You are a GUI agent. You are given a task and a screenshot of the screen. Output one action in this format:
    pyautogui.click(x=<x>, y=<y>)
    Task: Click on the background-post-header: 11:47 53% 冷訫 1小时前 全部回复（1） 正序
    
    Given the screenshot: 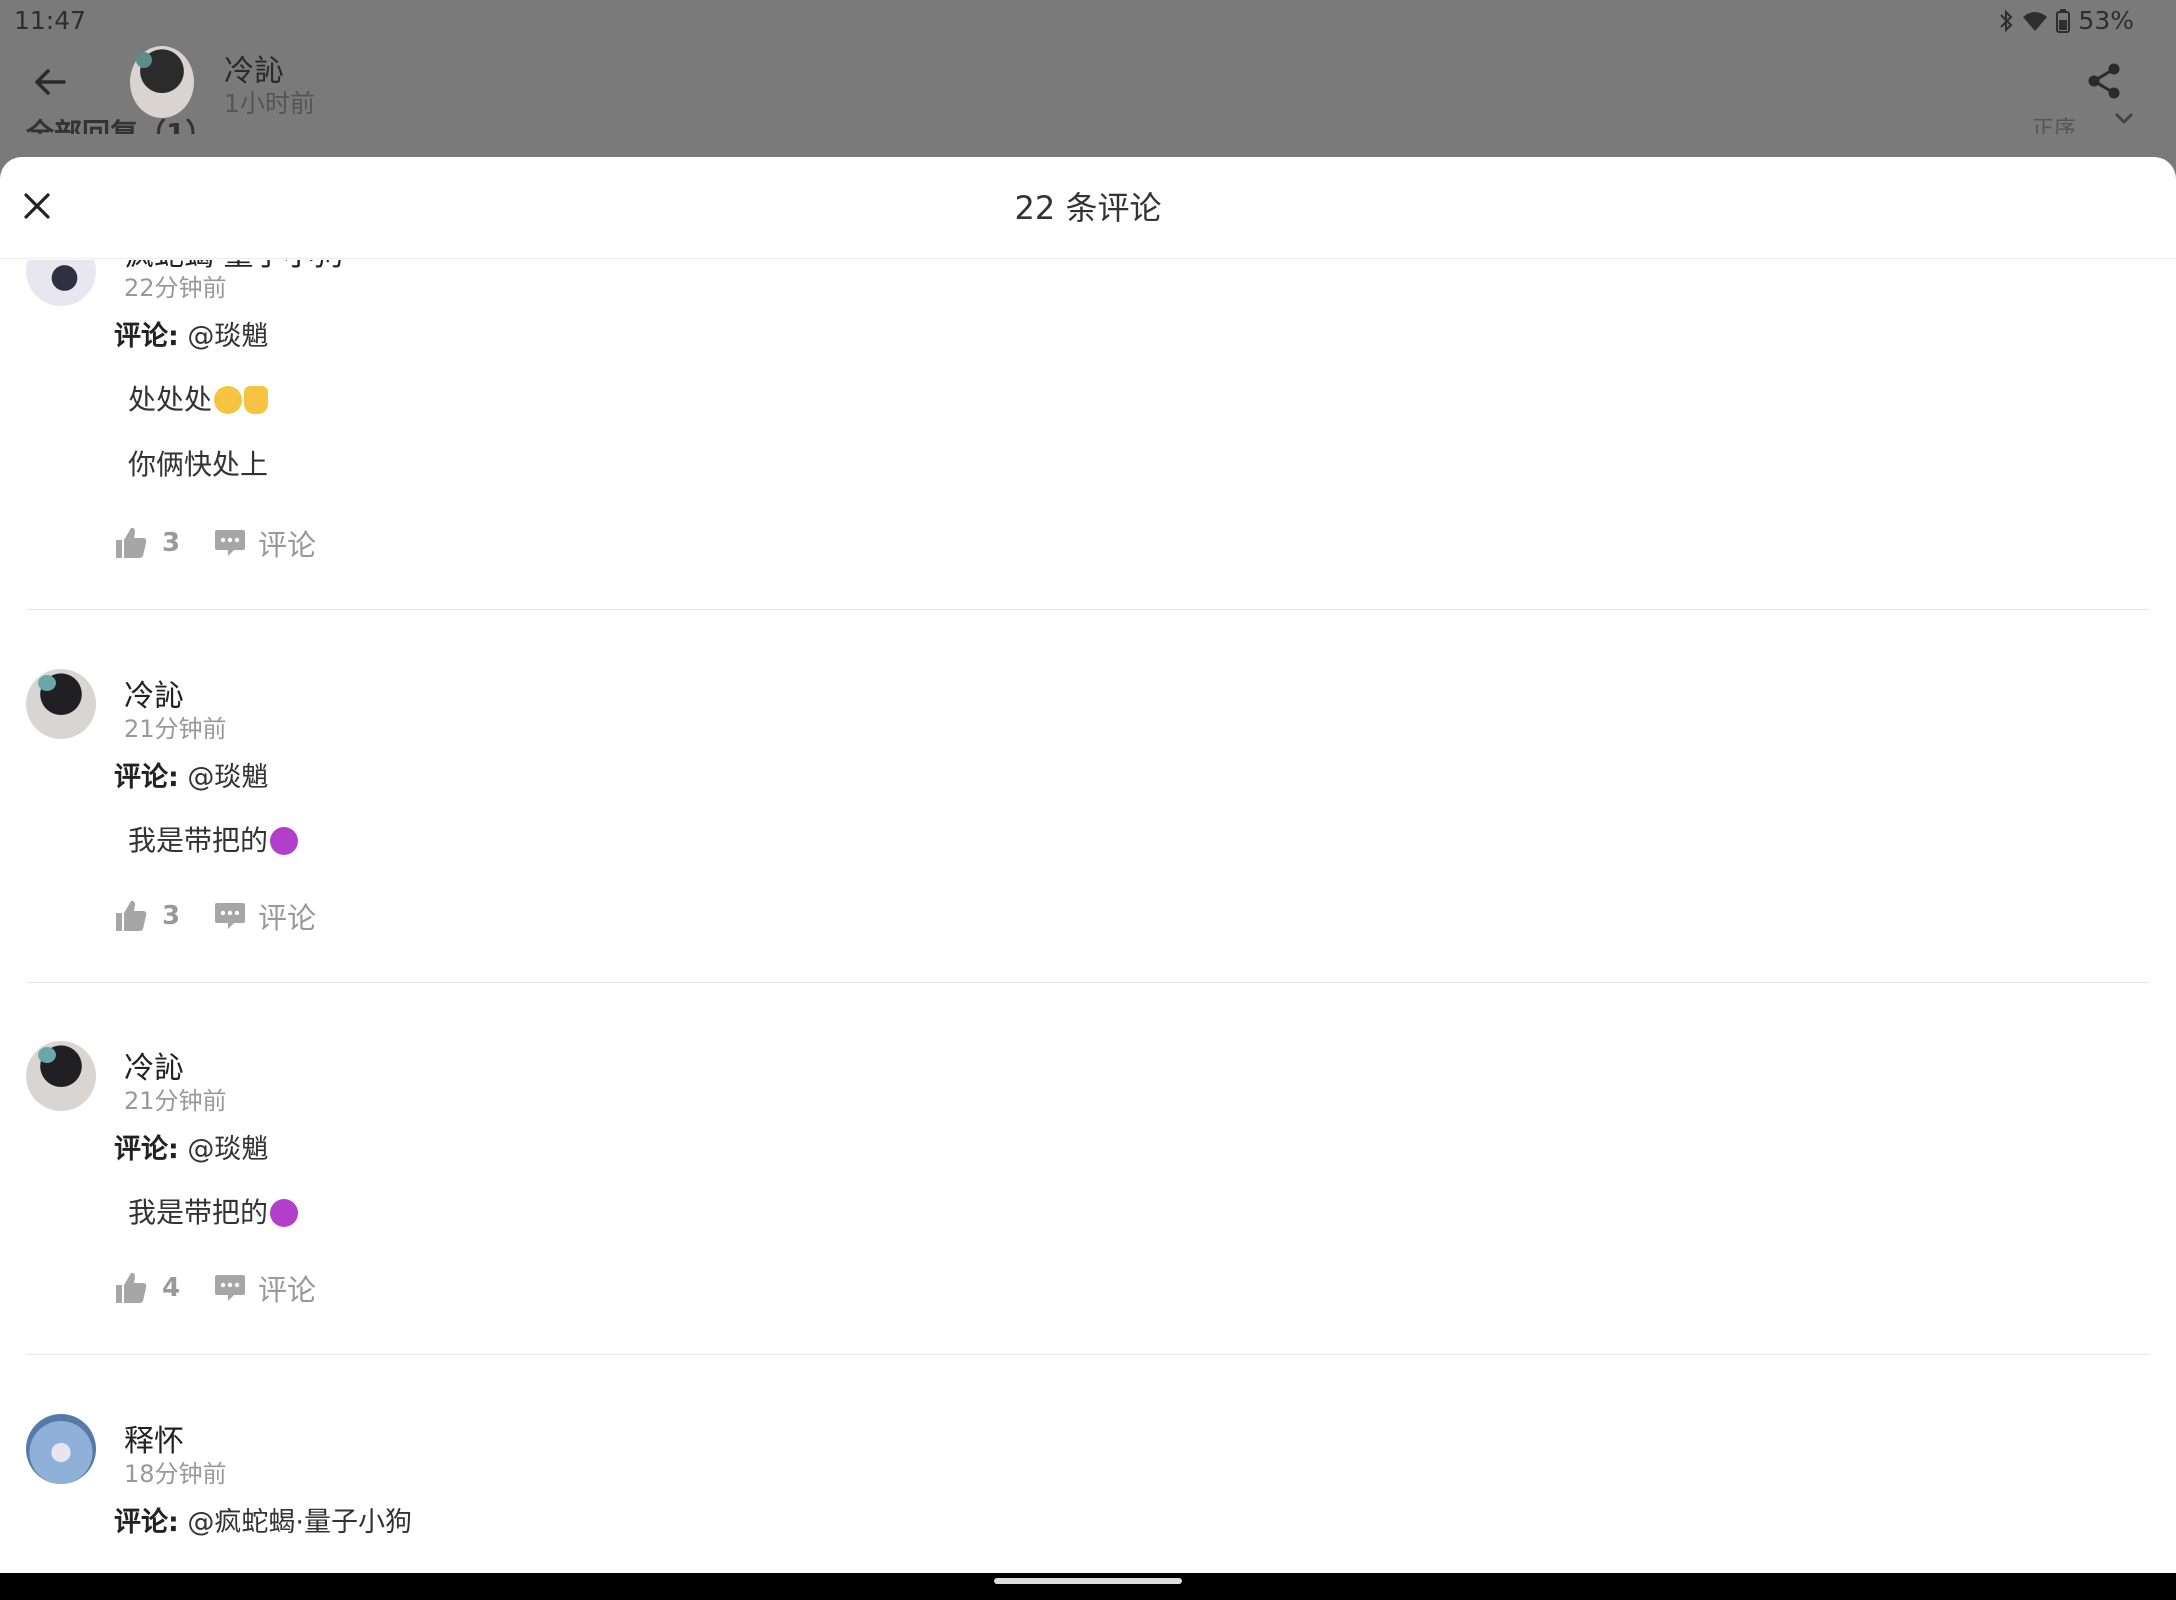 What is the action you would take?
    pyautogui.click(x=1088, y=85)
    